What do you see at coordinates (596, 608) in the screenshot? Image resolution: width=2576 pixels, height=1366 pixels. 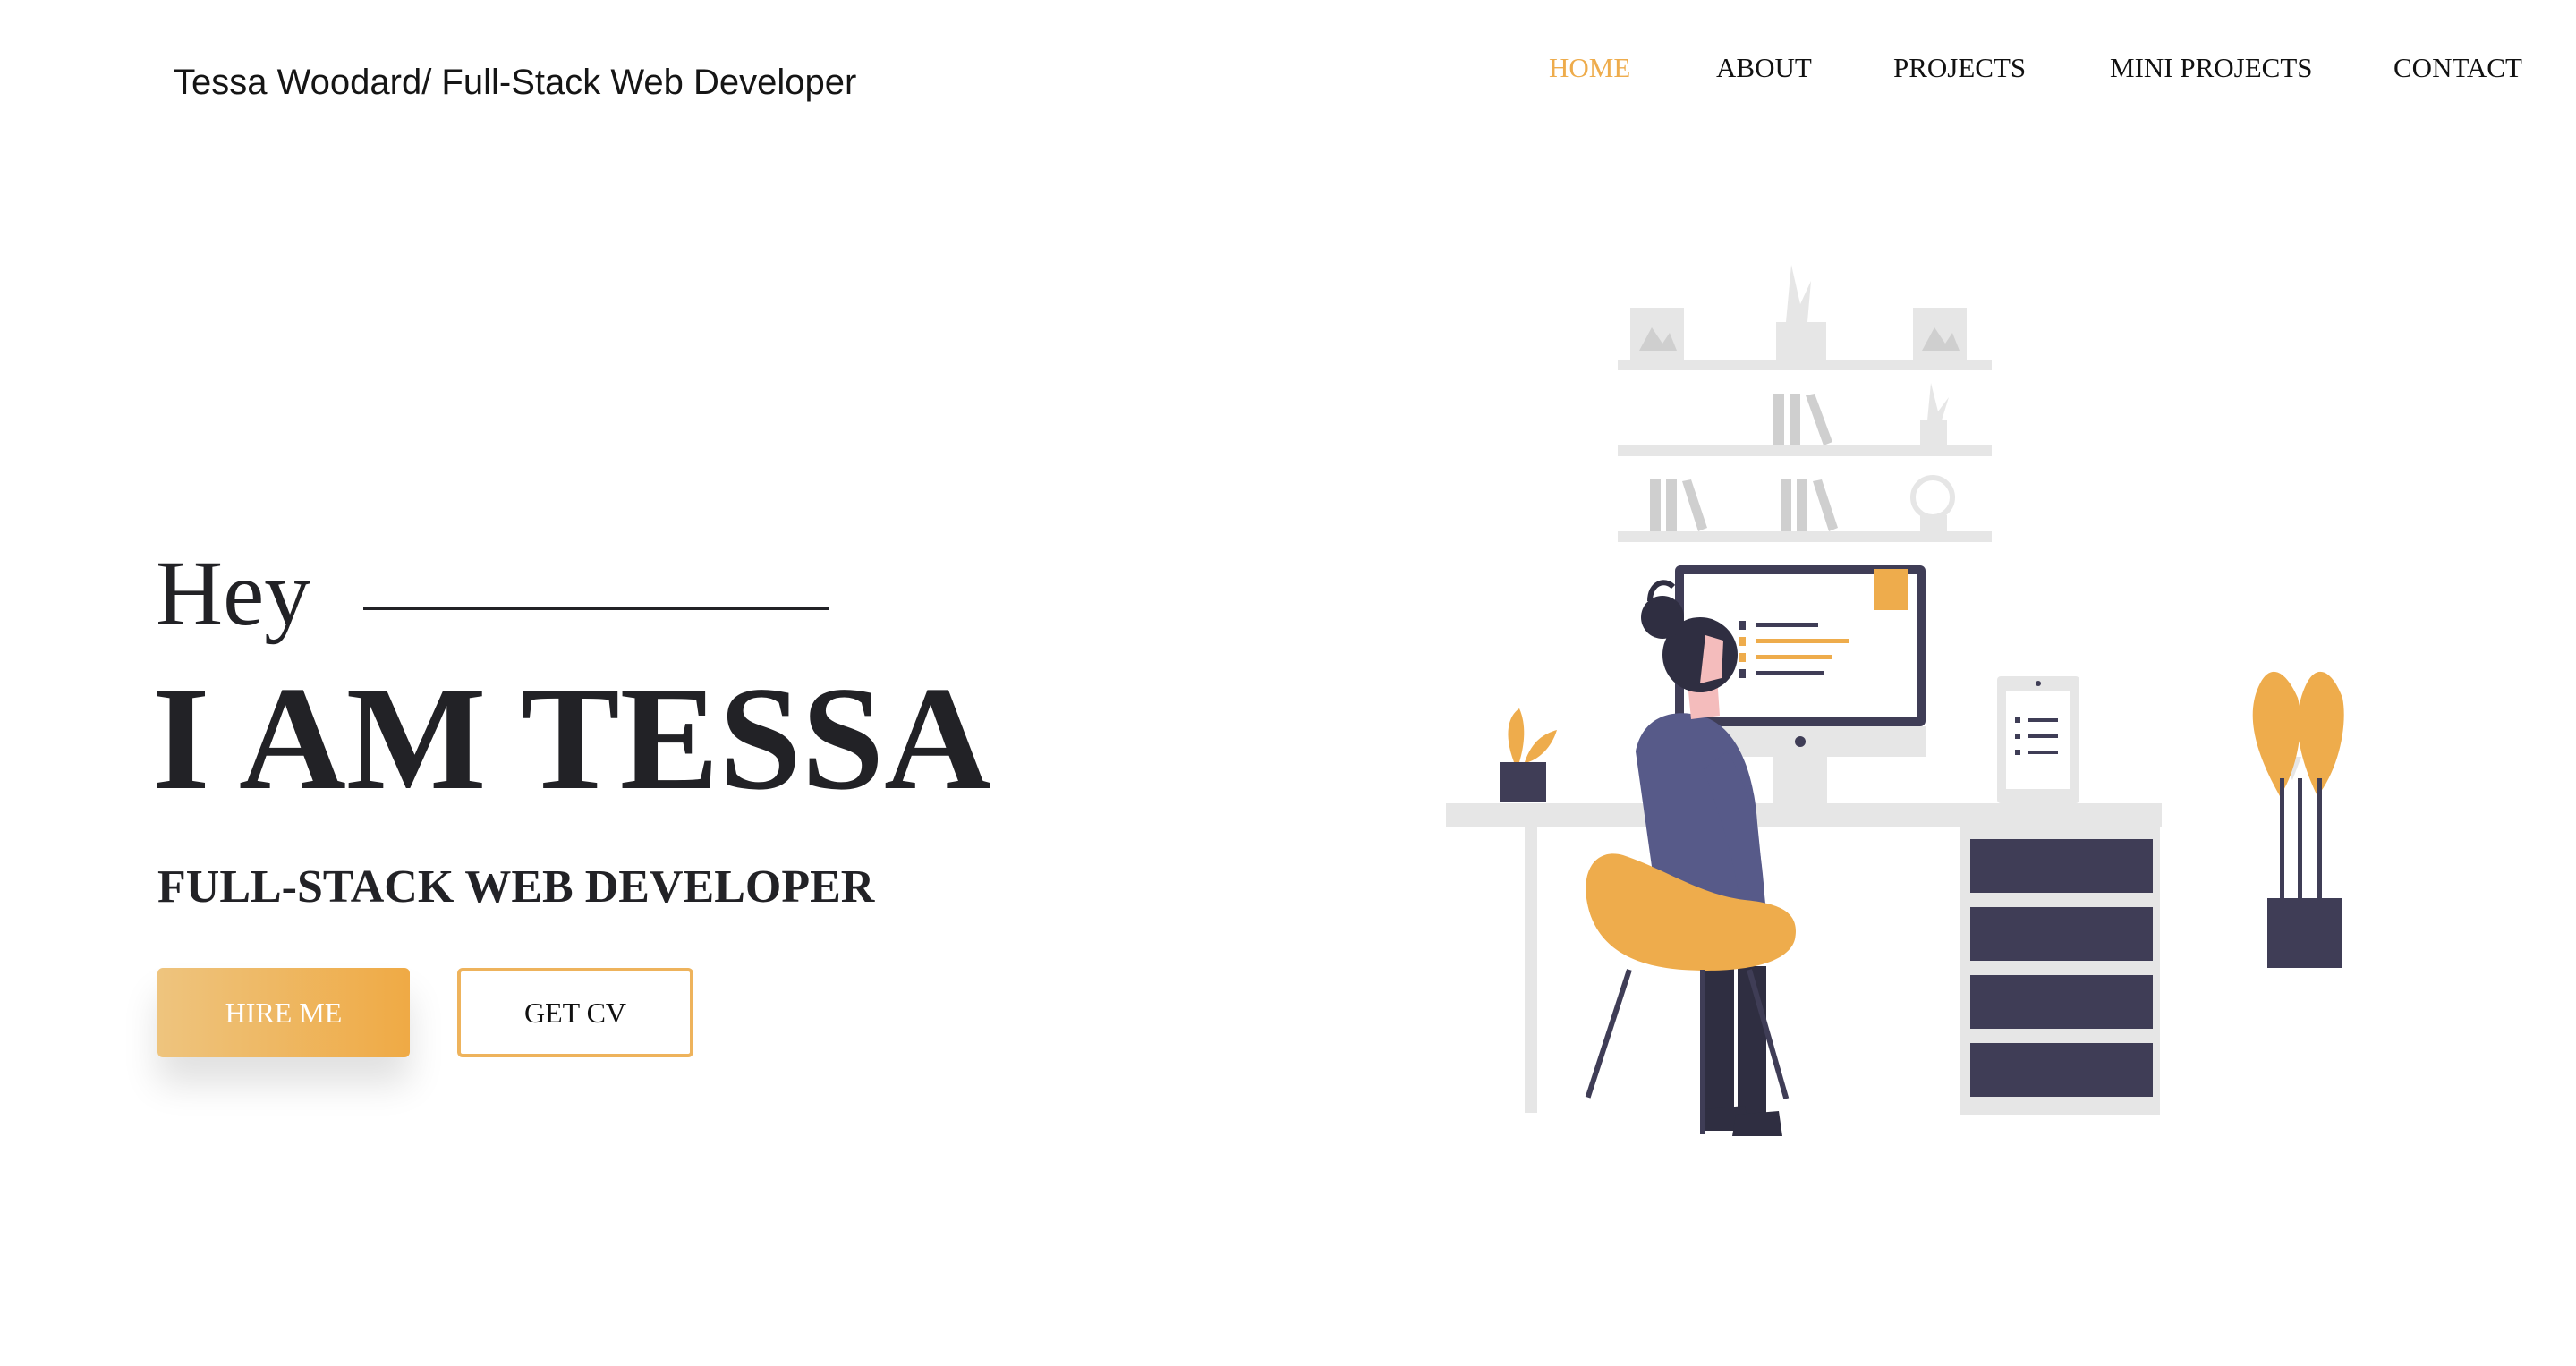 I see `greeting-underline` at bounding box center [596, 608].